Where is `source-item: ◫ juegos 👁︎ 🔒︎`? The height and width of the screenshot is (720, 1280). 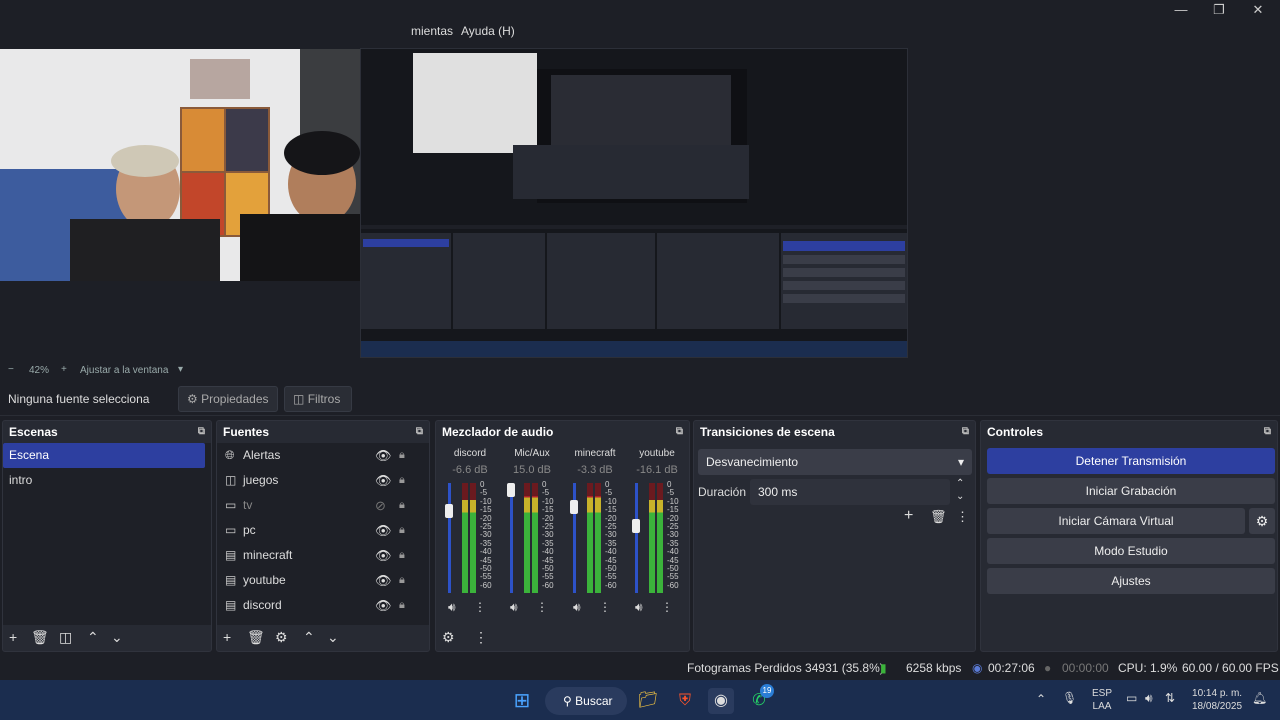
source-item: ◫ juegos 👁︎ 🔒︎ is located at coordinates (323, 480).